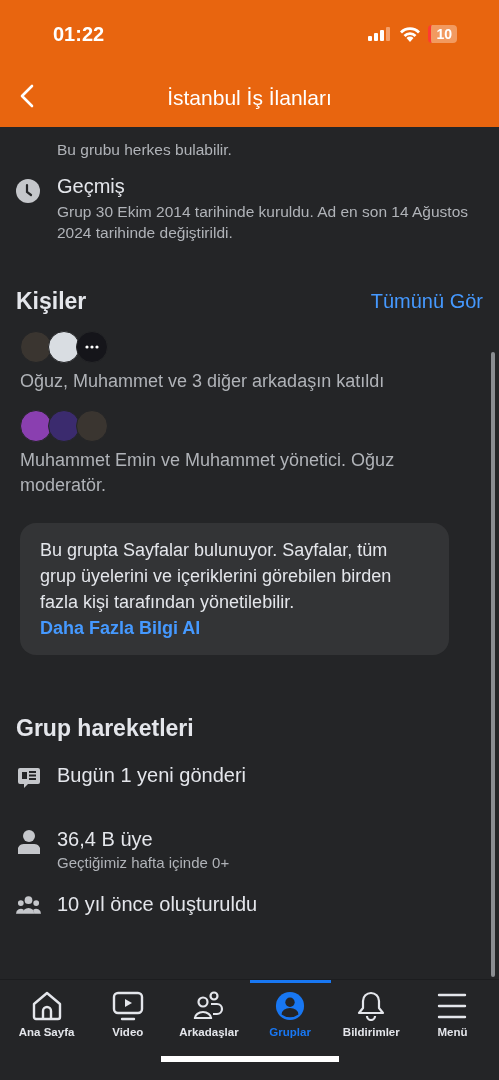  I want to click on people-icon, so click(28, 905).